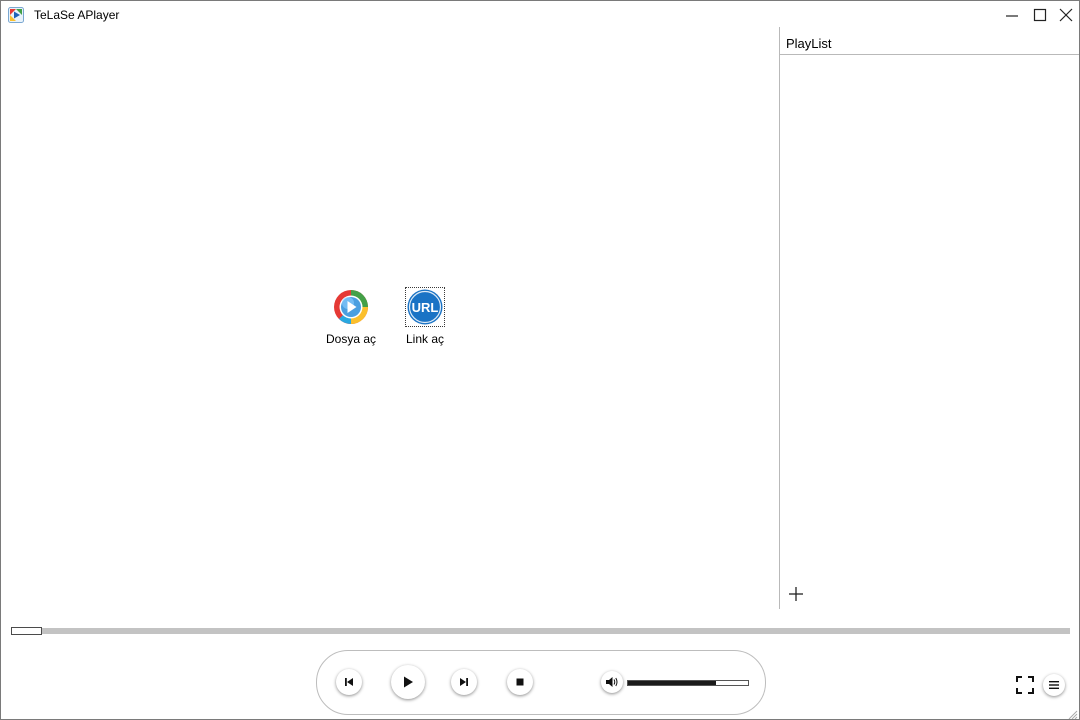  Describe the element at coordinates (351, 307) in the screenshot. I see `media-file-icon` at that location.